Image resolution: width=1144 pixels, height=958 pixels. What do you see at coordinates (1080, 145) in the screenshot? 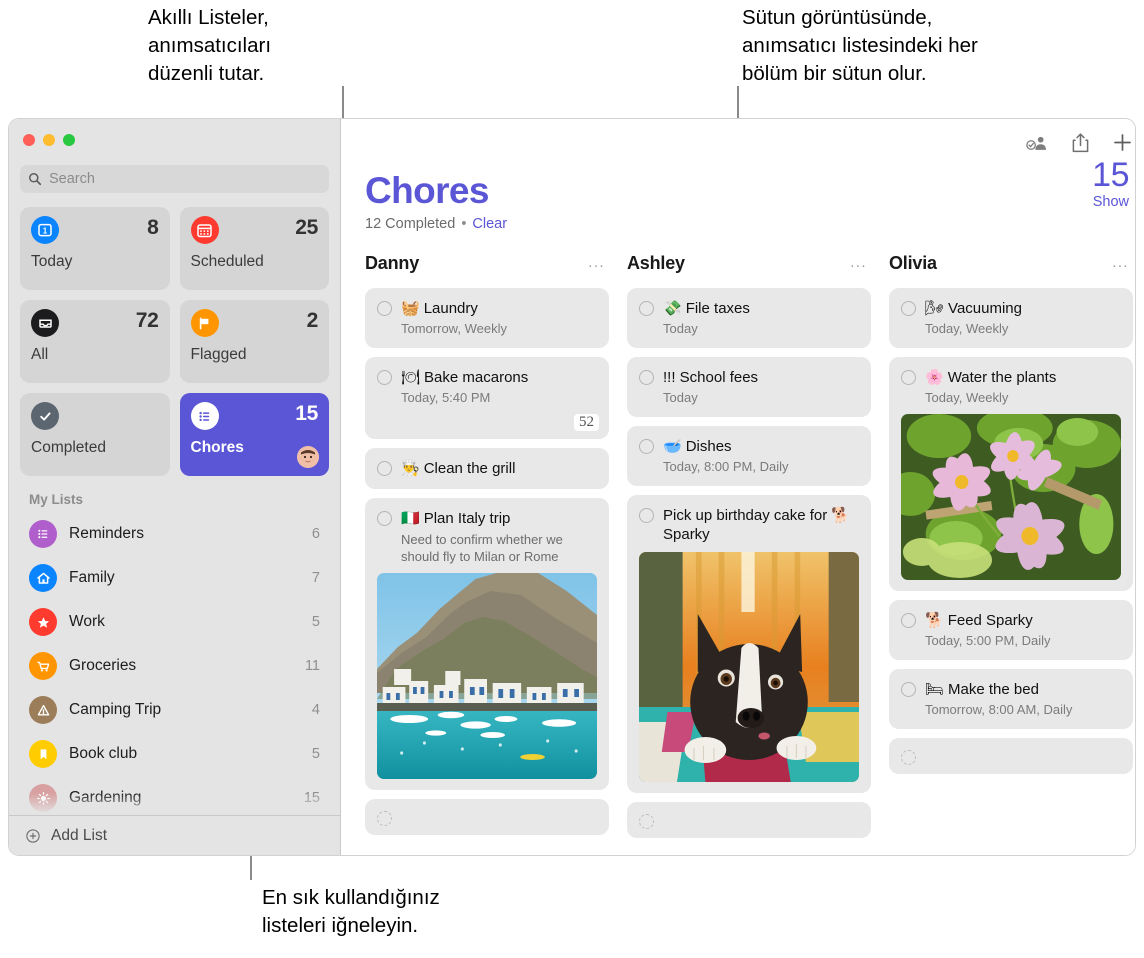
I see `share-icon` at bounding box center [1080, 145].